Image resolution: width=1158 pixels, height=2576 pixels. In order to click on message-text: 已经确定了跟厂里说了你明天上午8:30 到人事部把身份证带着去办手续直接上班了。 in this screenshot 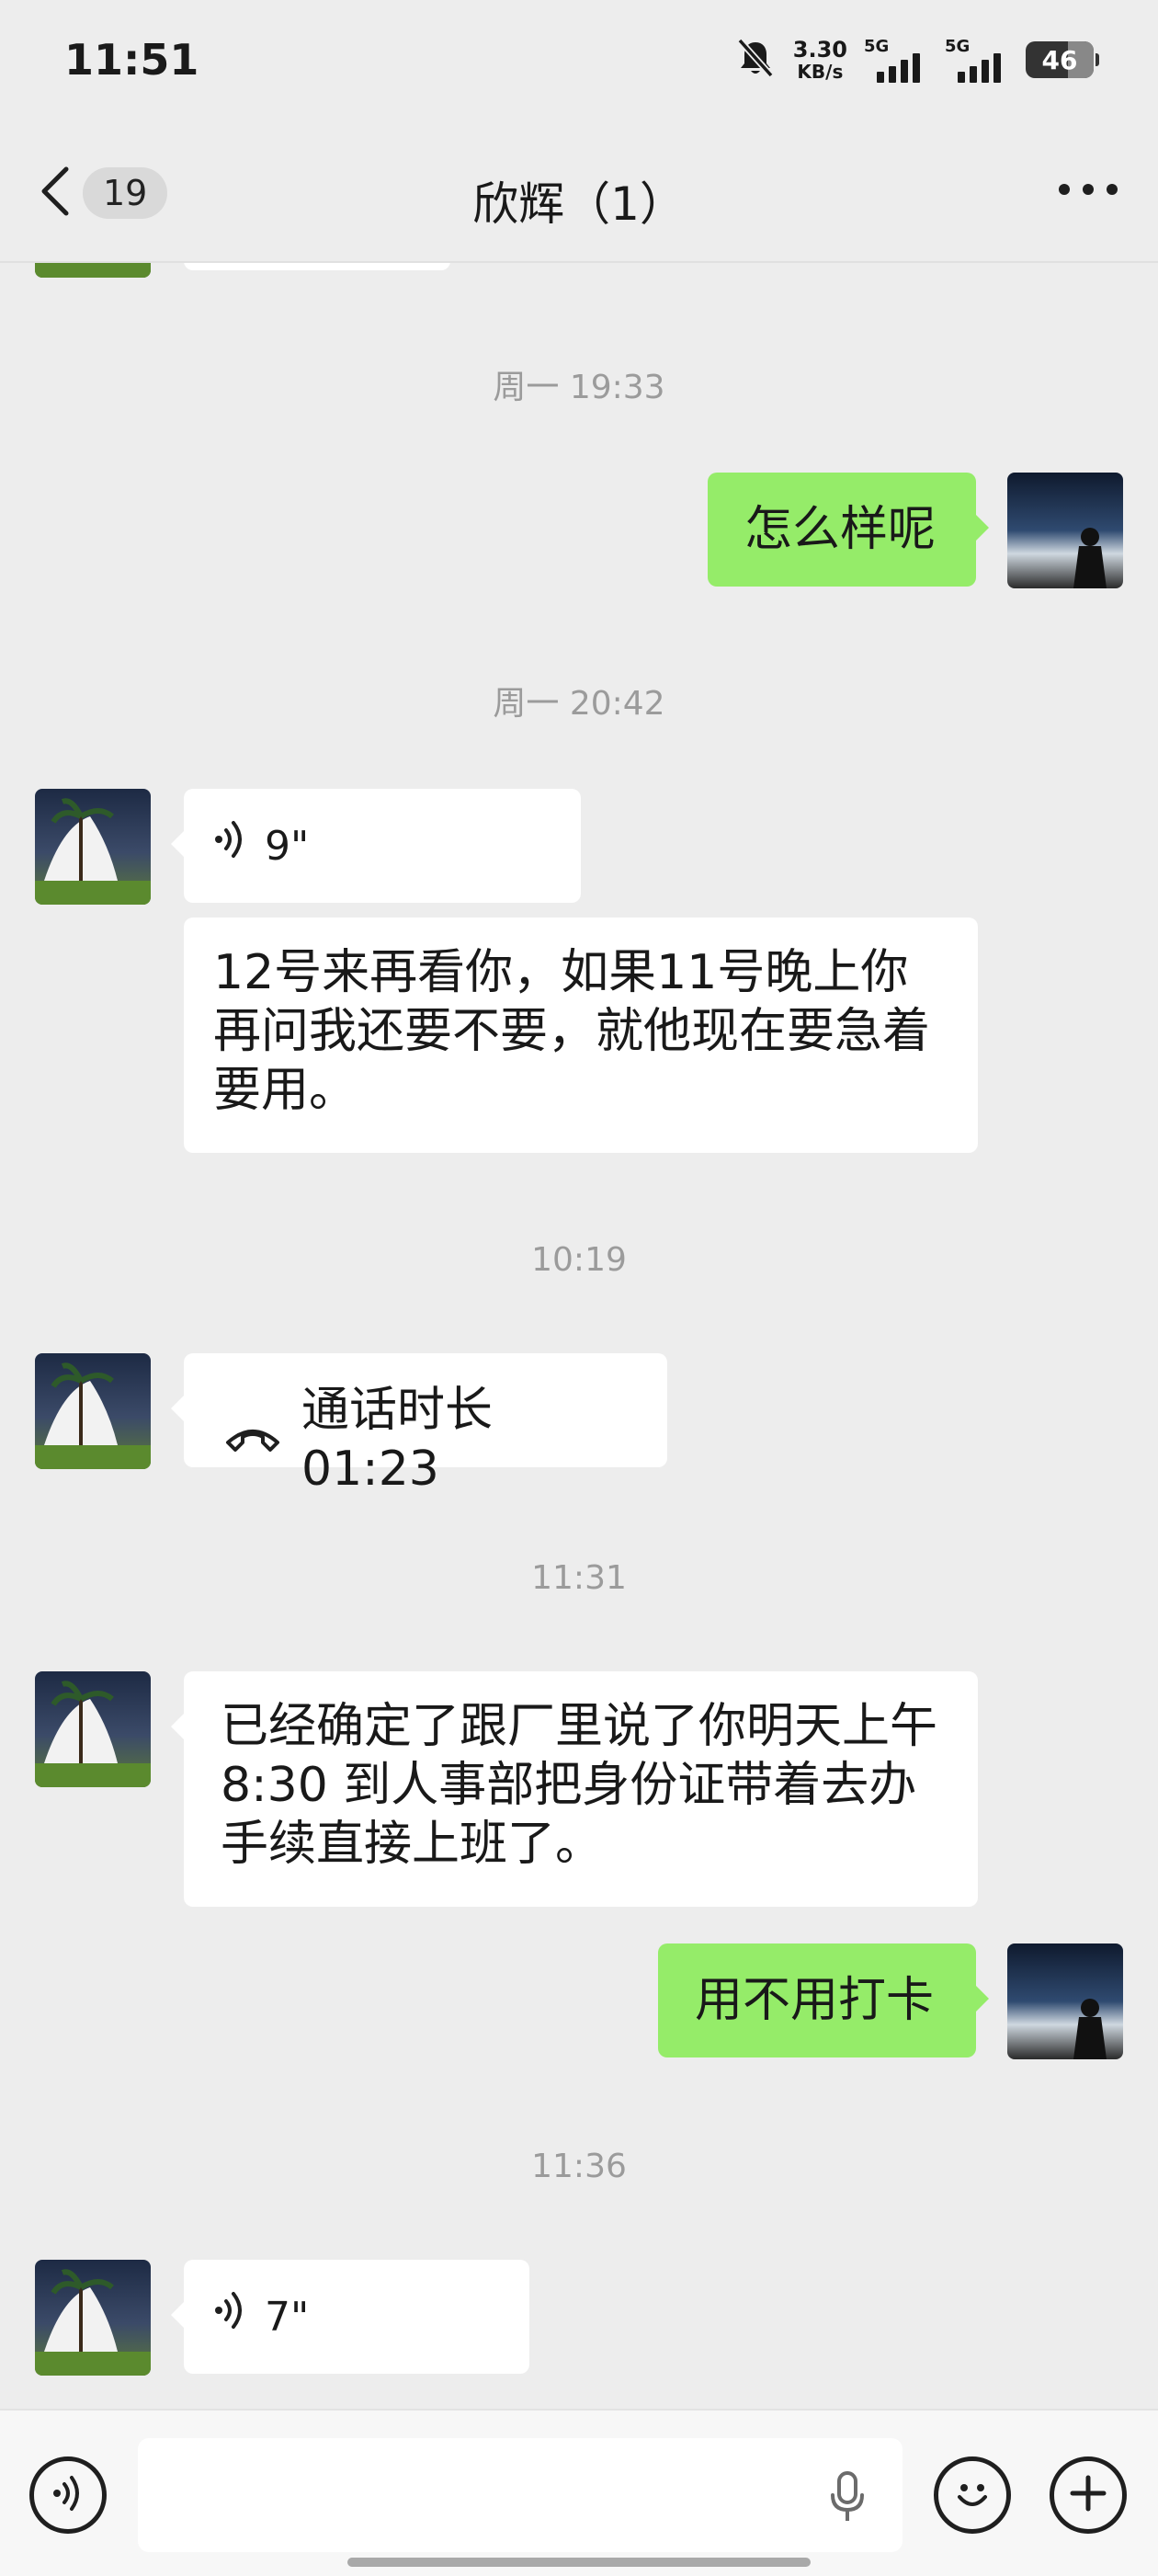, I will do `click(579, 1785)`.